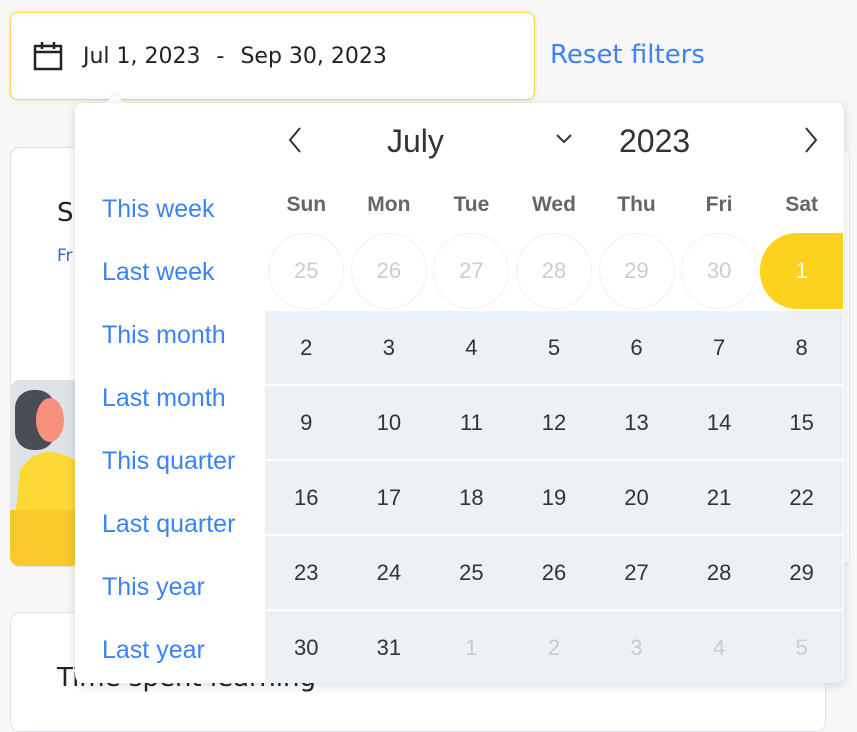  Describe the element at coordinates (564, 139) in the screenshot. I see `chevron-down-icon` at that location.